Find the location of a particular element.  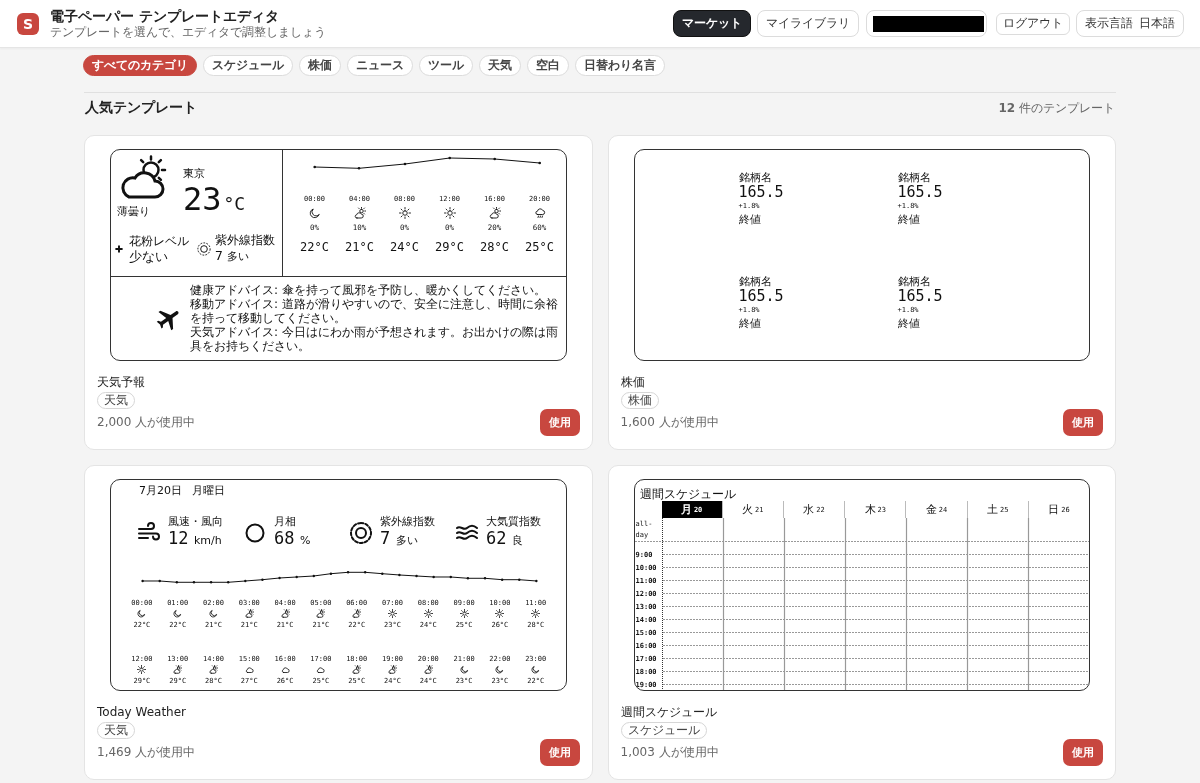

ring-icon is located at coordinates (255, 533).